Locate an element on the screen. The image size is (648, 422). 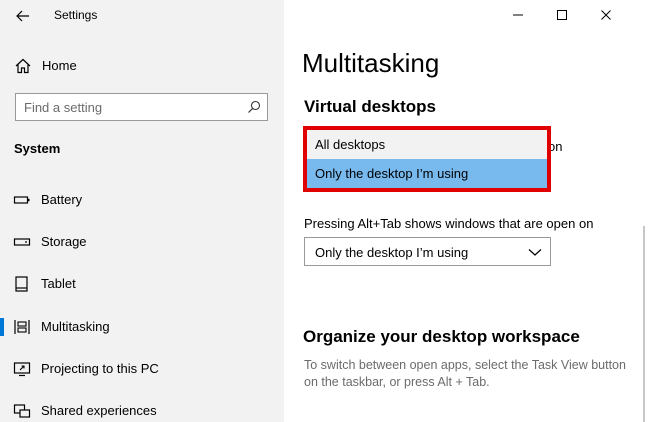
dropdown-option-all-desktops: All desktops is located at coordinates (427, 144).